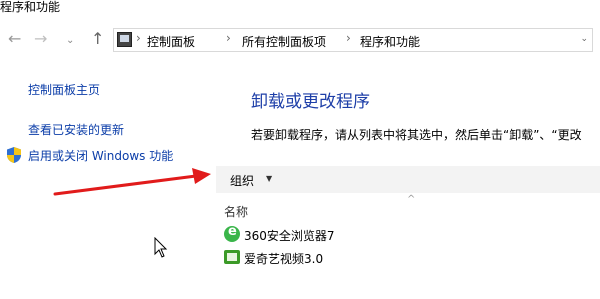  I want to click on breadcrumb-programs-features: 程序和功能, so click(390, 41).